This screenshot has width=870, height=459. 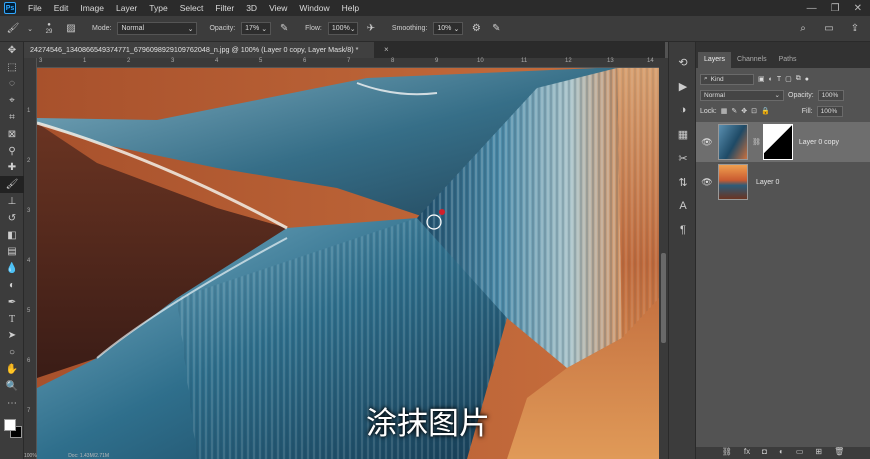 I want to click on tab-channels: Channels, so click(x=752, y=60).